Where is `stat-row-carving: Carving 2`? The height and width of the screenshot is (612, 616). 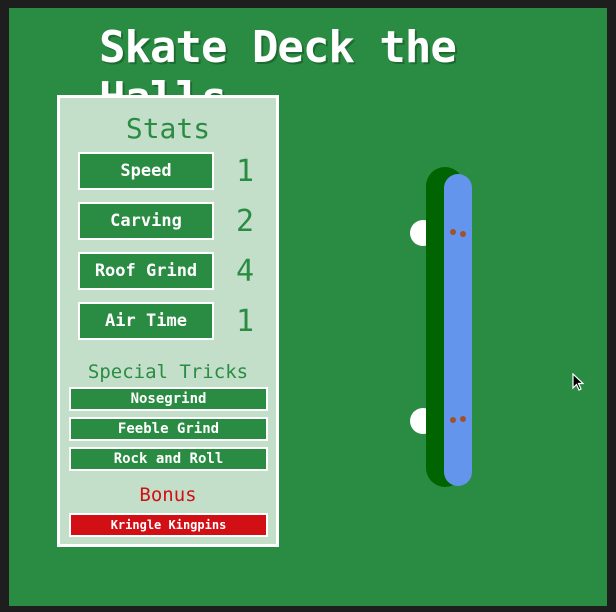 stat-row-carving: Carving 2 is located at coordinates (173, 223).